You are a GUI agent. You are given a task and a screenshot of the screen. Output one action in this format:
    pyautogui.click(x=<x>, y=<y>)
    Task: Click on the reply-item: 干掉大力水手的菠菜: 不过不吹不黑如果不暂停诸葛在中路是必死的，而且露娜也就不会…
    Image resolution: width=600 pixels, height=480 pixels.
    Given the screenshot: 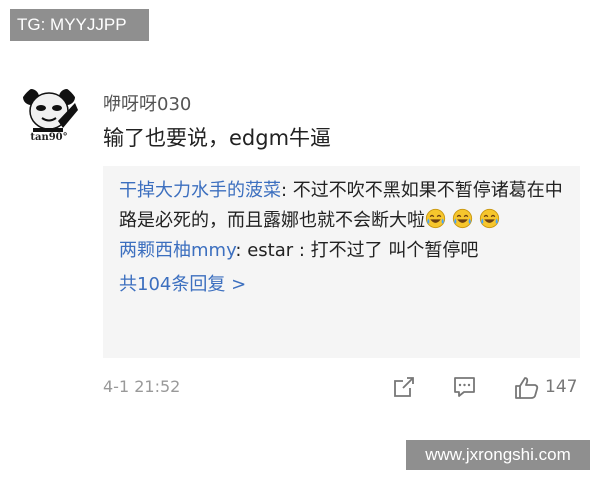 What is the action you would take?
    pyautogui.click(x=342, y=206)
    